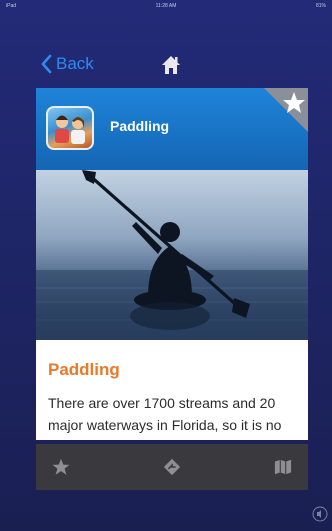 This screenshot has width=332, height=531. What do you see at coordinates (320, 6) in the screenshot?
I see `battery-label: 81%` at bounding box center [320, 6].